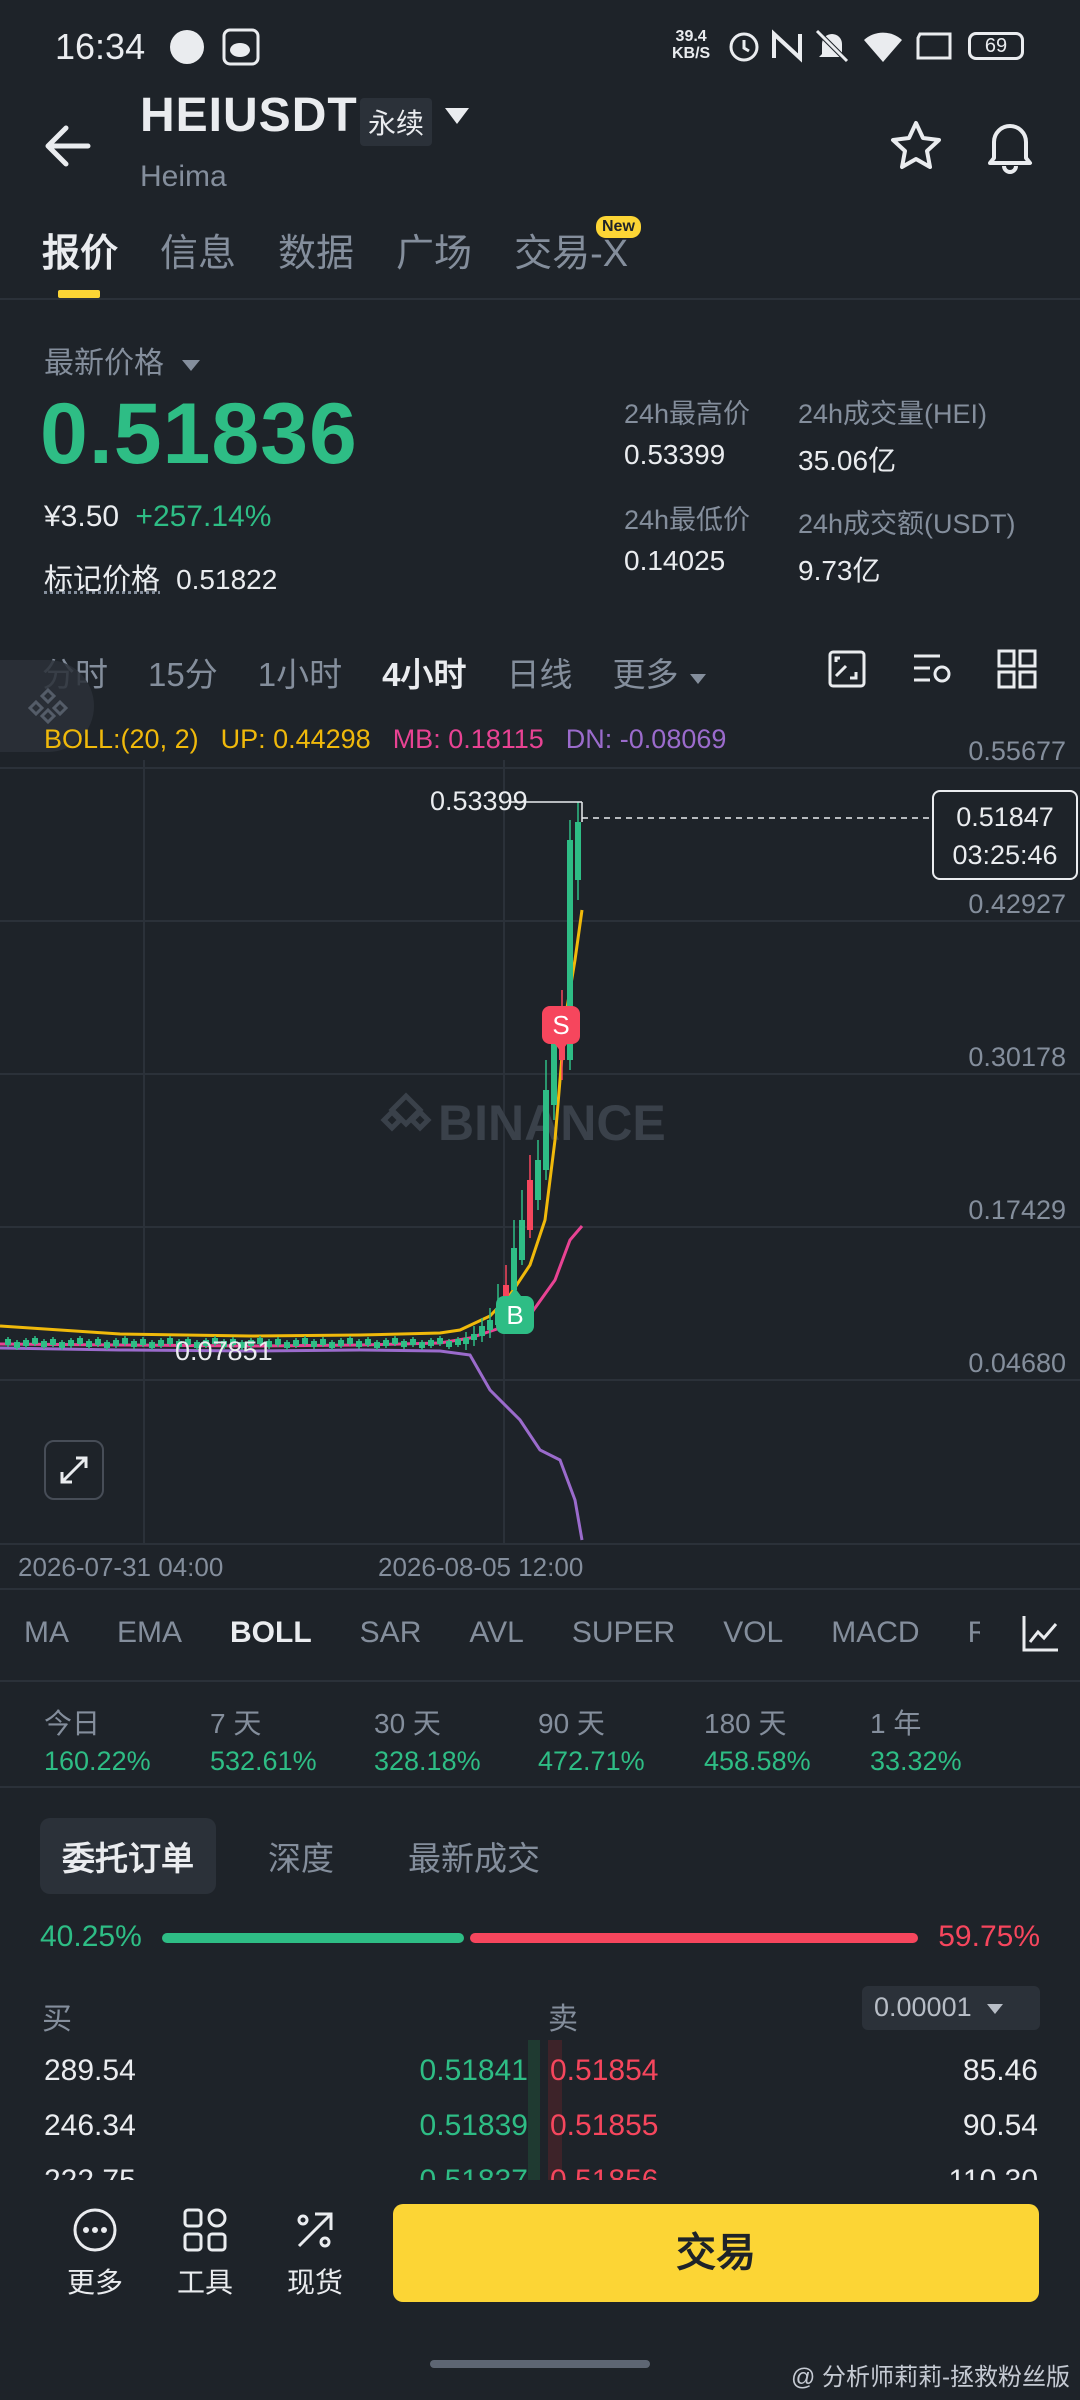  What do you see at coordinates (457, 116) in the screenshot?
I see `chevron-down-icon` at bounding box center [457, 116].